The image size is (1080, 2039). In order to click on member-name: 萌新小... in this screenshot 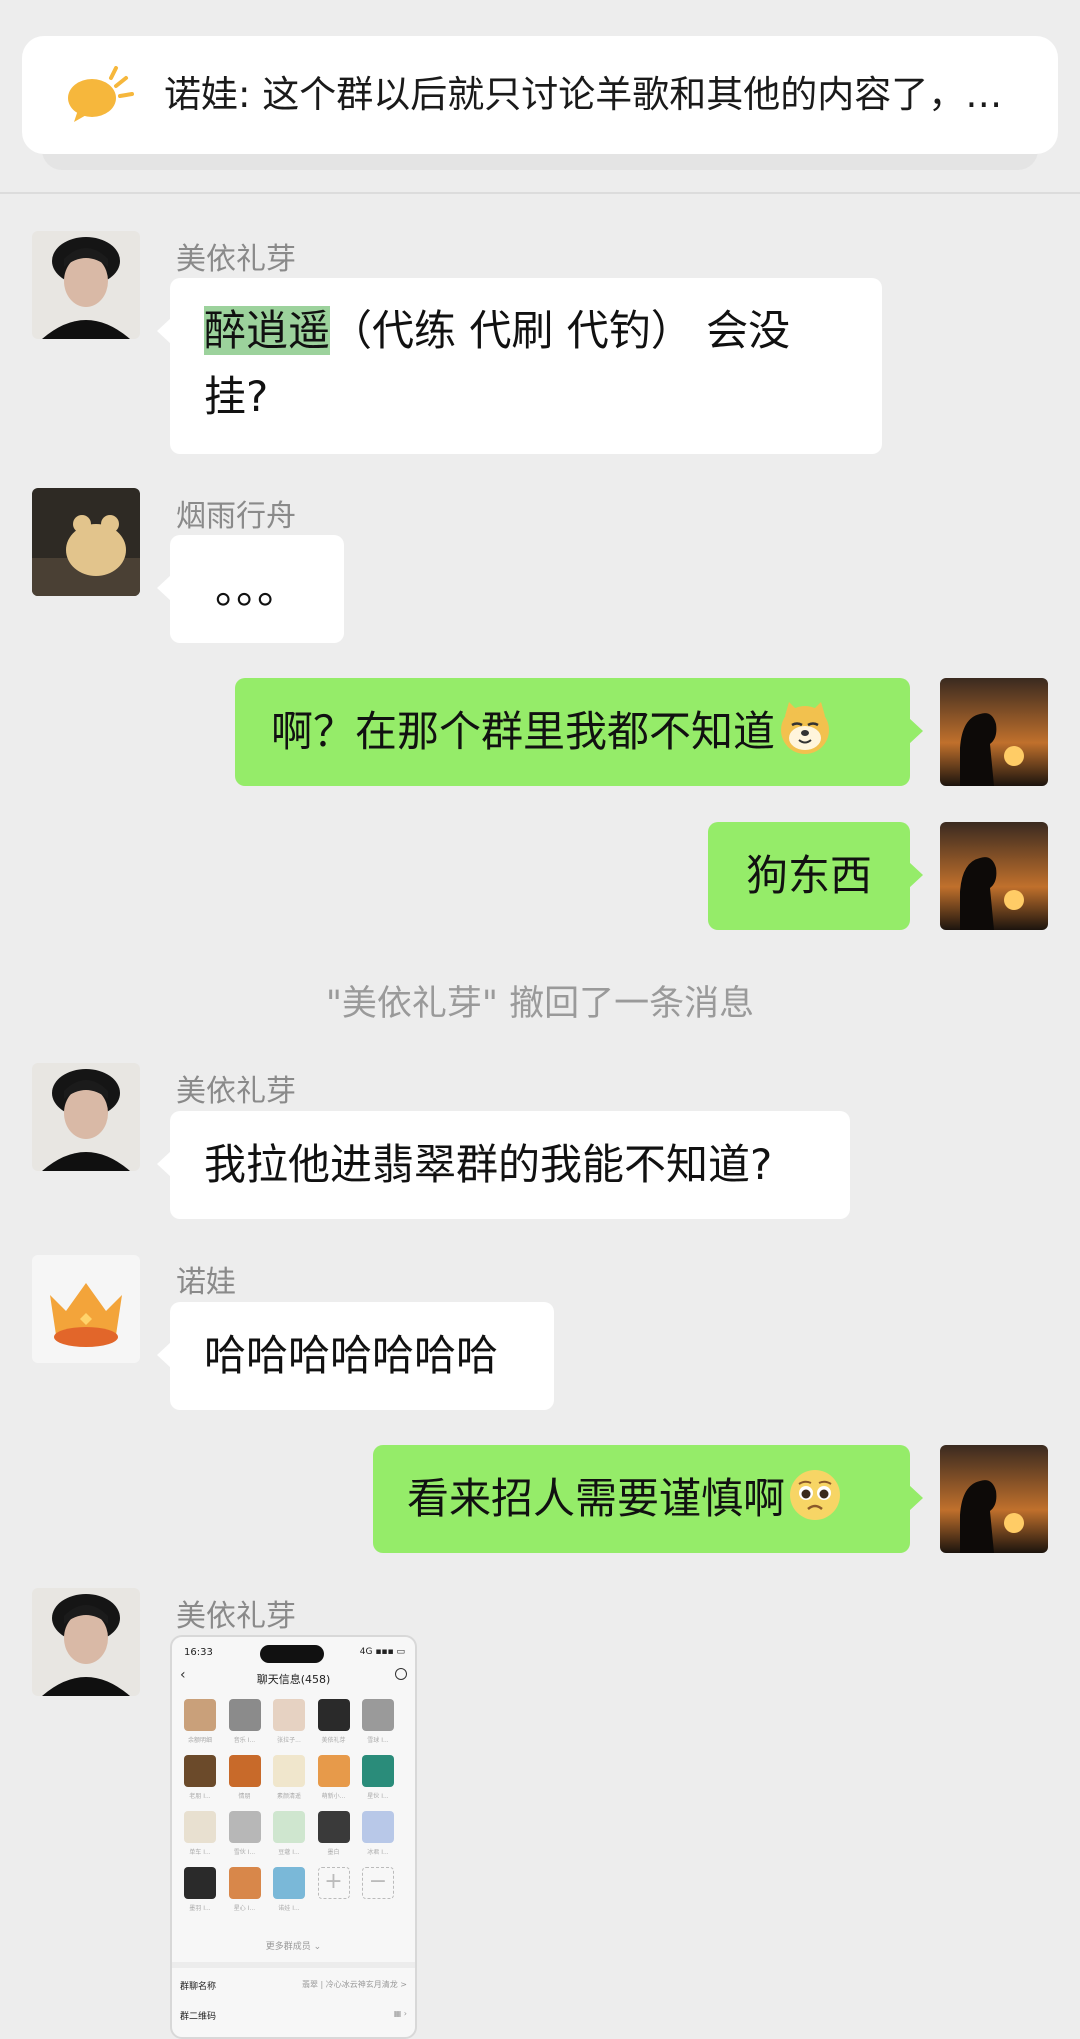, I will do `click(333, 1796)`.